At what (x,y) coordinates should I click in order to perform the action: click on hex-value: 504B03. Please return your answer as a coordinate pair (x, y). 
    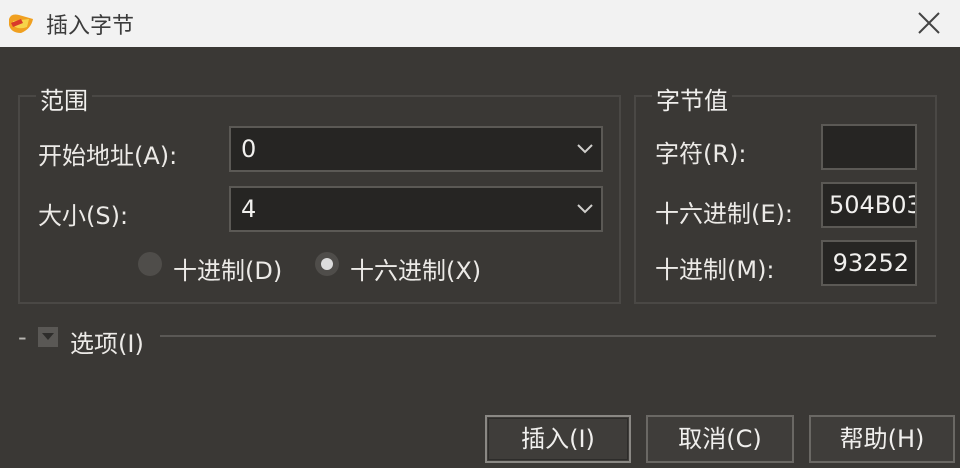
    Looking at the image, I should click on (872, 205).